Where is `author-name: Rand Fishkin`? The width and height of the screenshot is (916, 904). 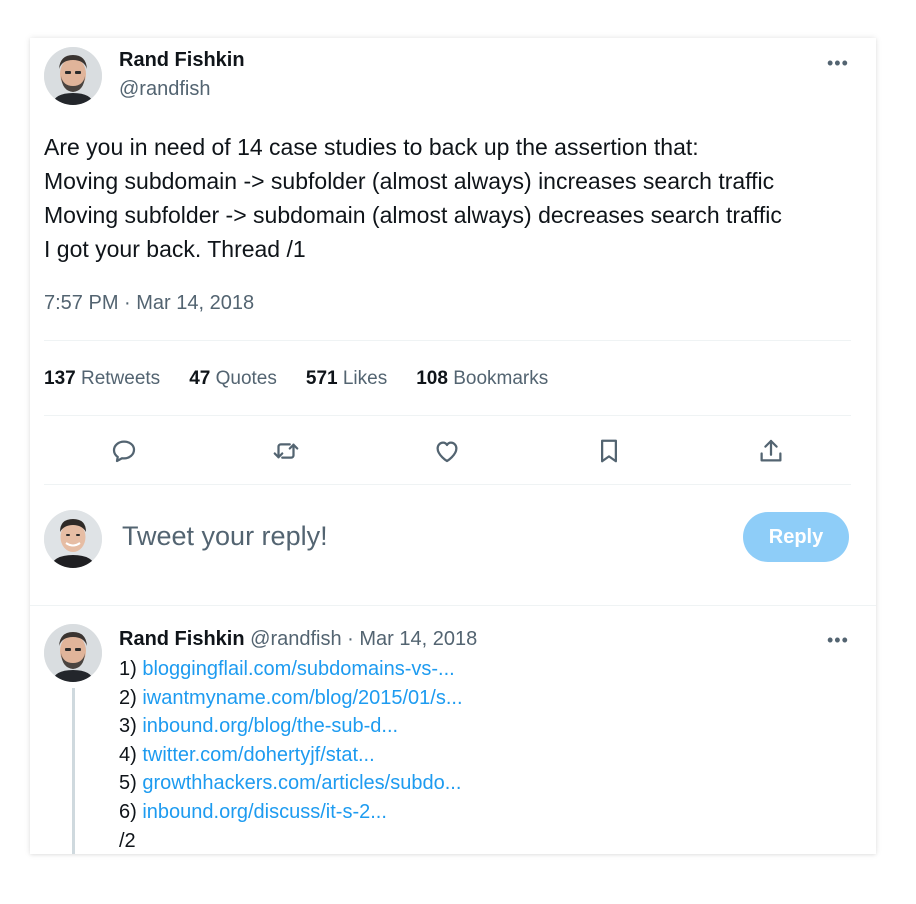 author-name: Rand Fishkin is located at coordinates (182, 60).